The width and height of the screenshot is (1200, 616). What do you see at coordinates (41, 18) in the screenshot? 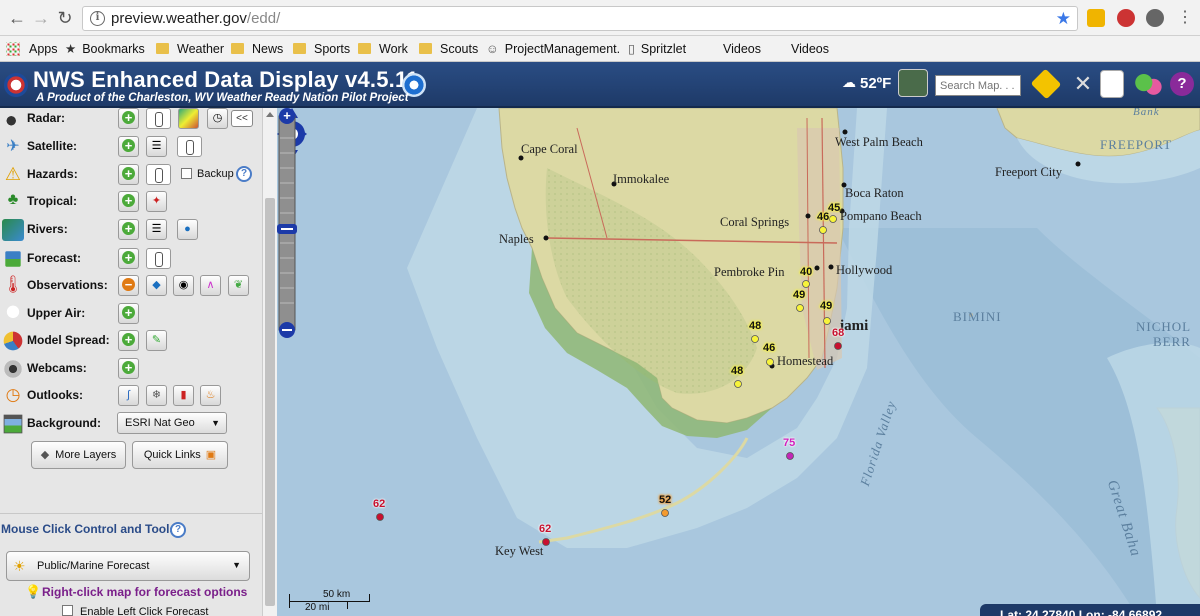
I see `forward-arrow-icon: →` at bounding box center [41, 18].